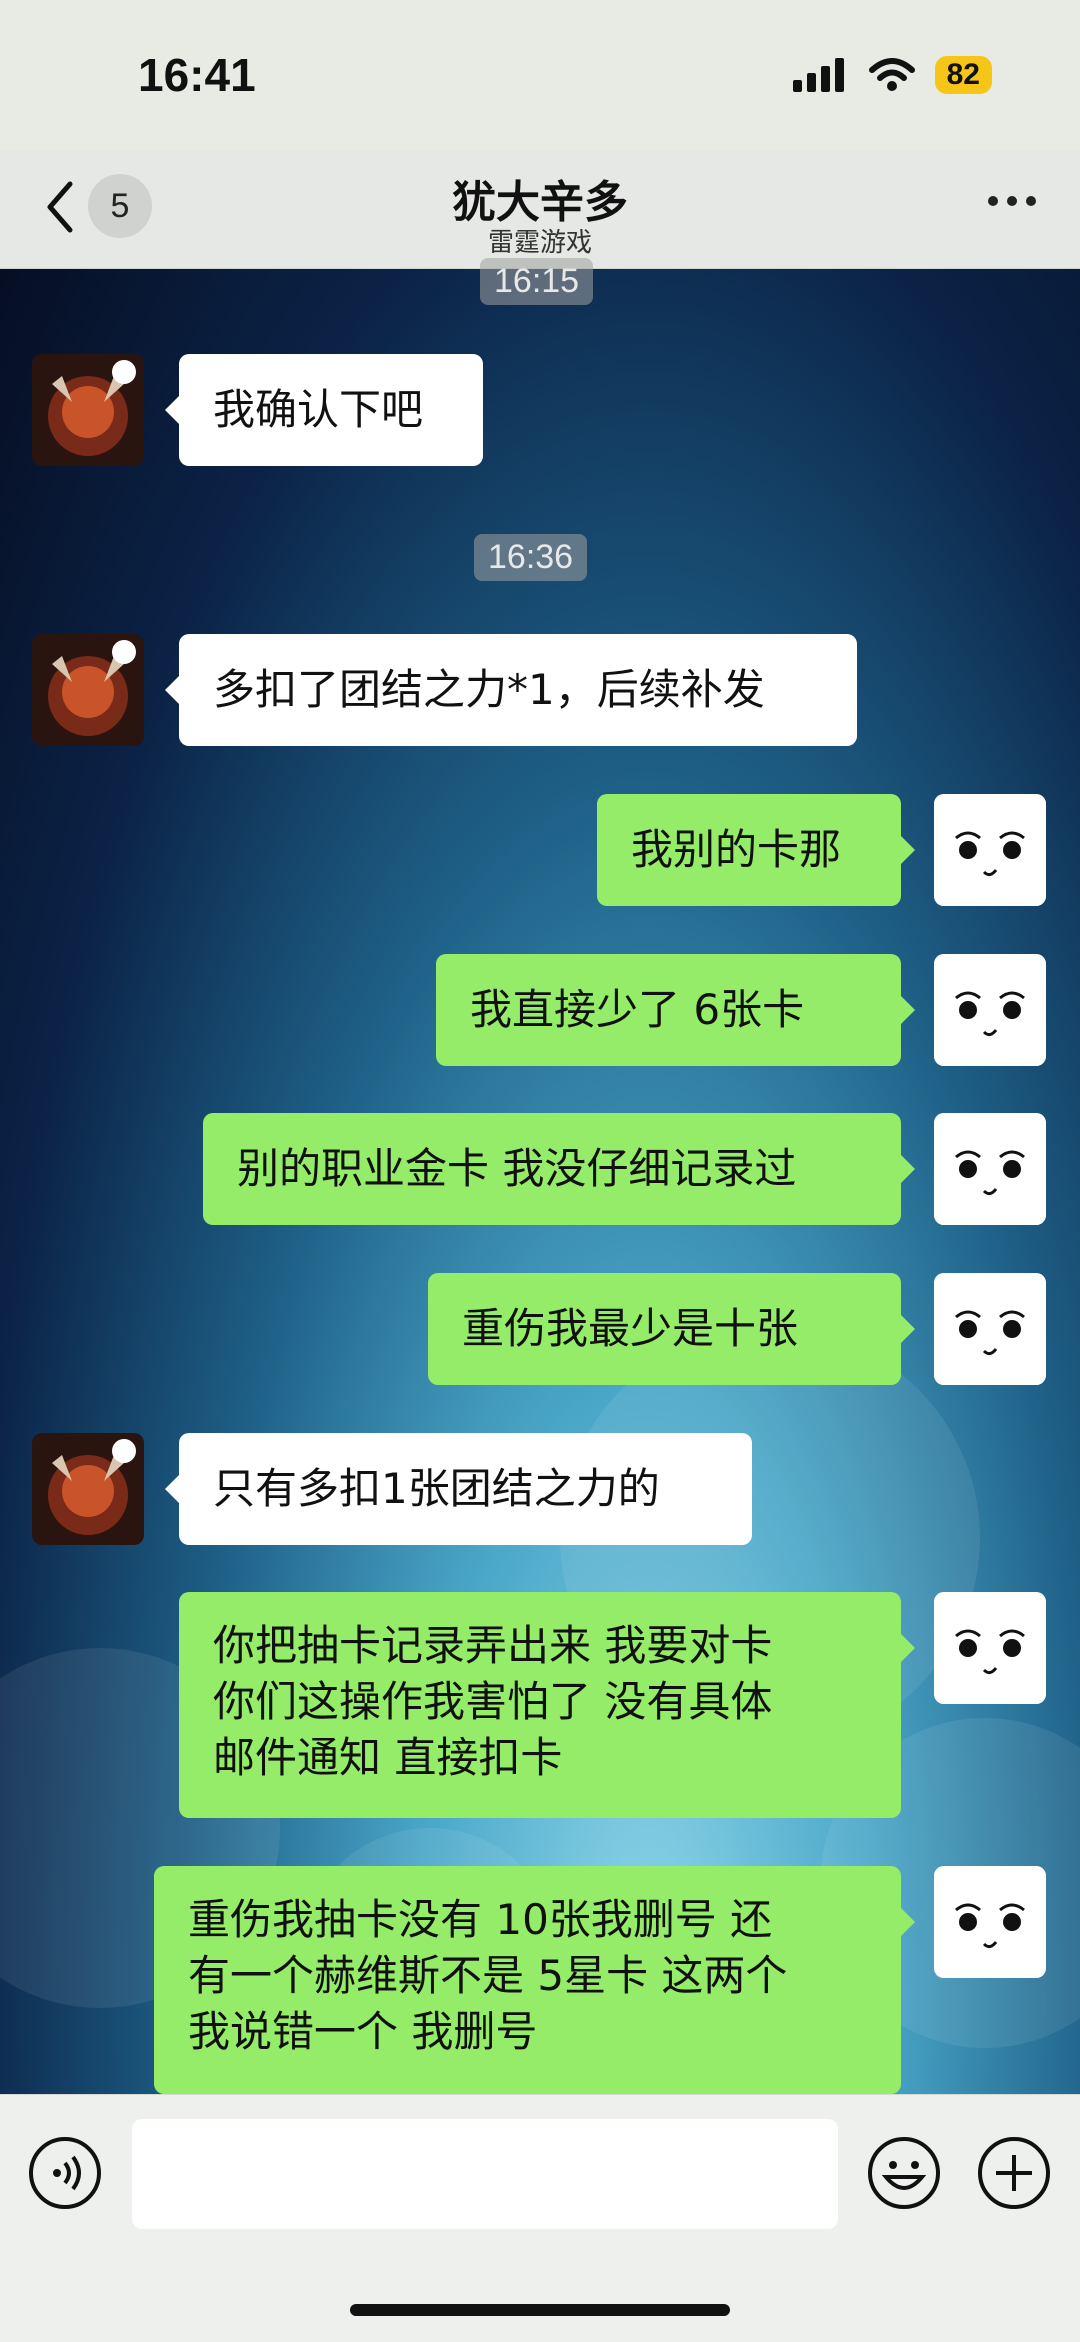 Image resolution: width=1080 pixels, height=2342 pixels. I want to click on message-input, so click(485, 2174).